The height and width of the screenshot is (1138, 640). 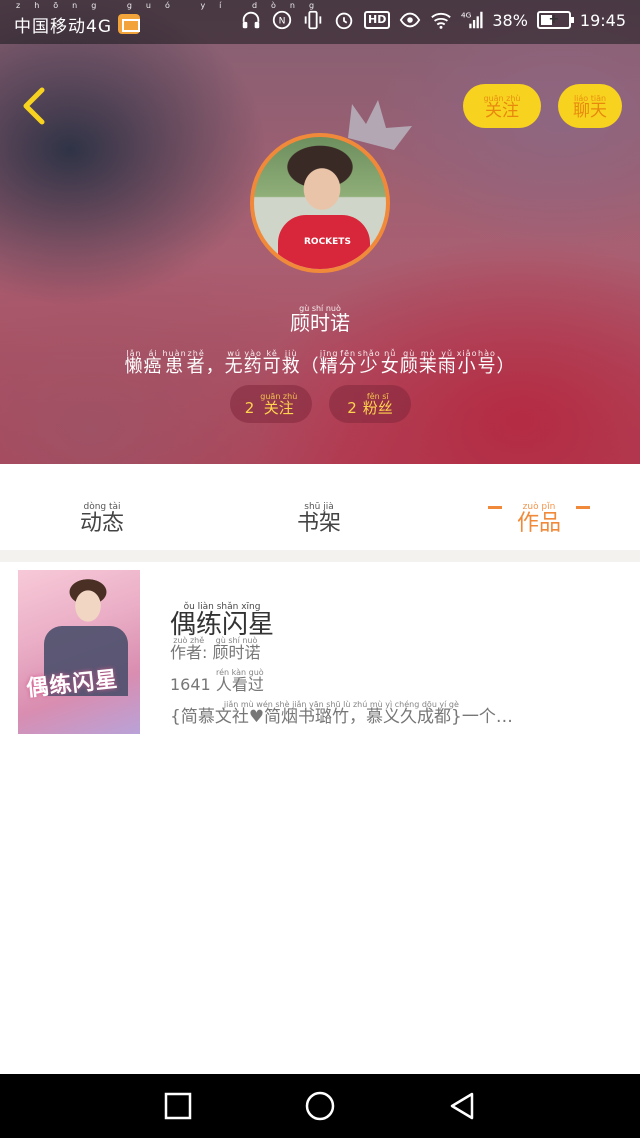 I want to click on bio-char: nǚ 女, so click(x=390, y=363).